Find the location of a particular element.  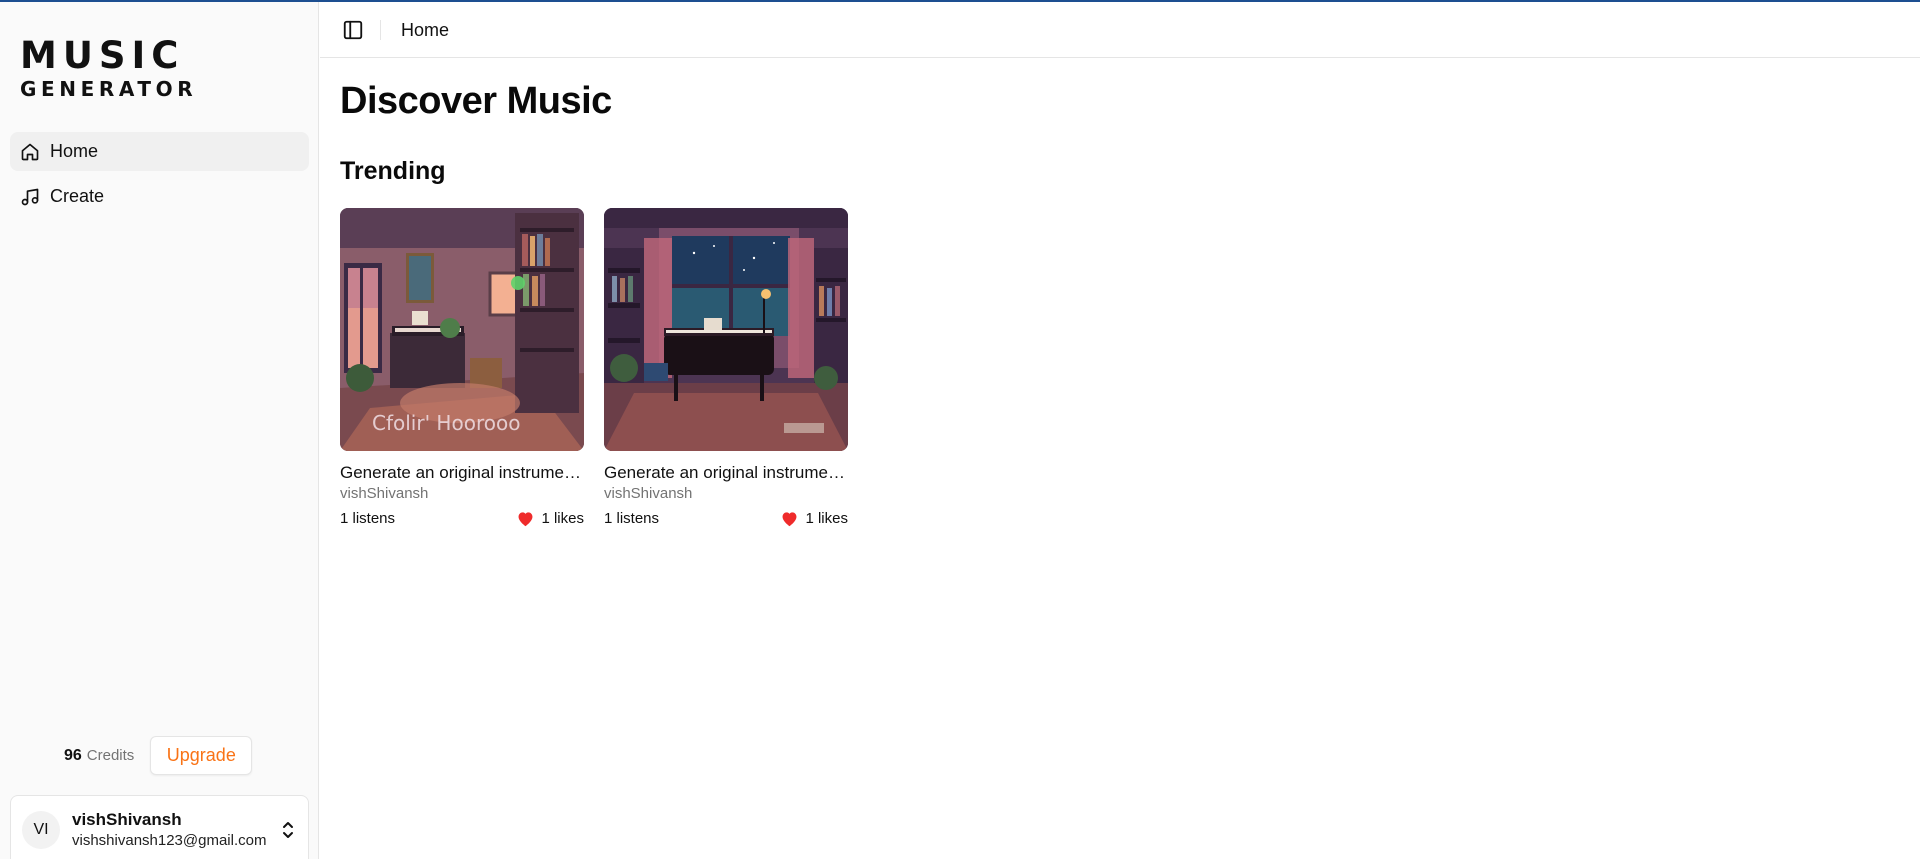

credits-row: 96 Credits Upgrade is located at coordinates (158, 755).